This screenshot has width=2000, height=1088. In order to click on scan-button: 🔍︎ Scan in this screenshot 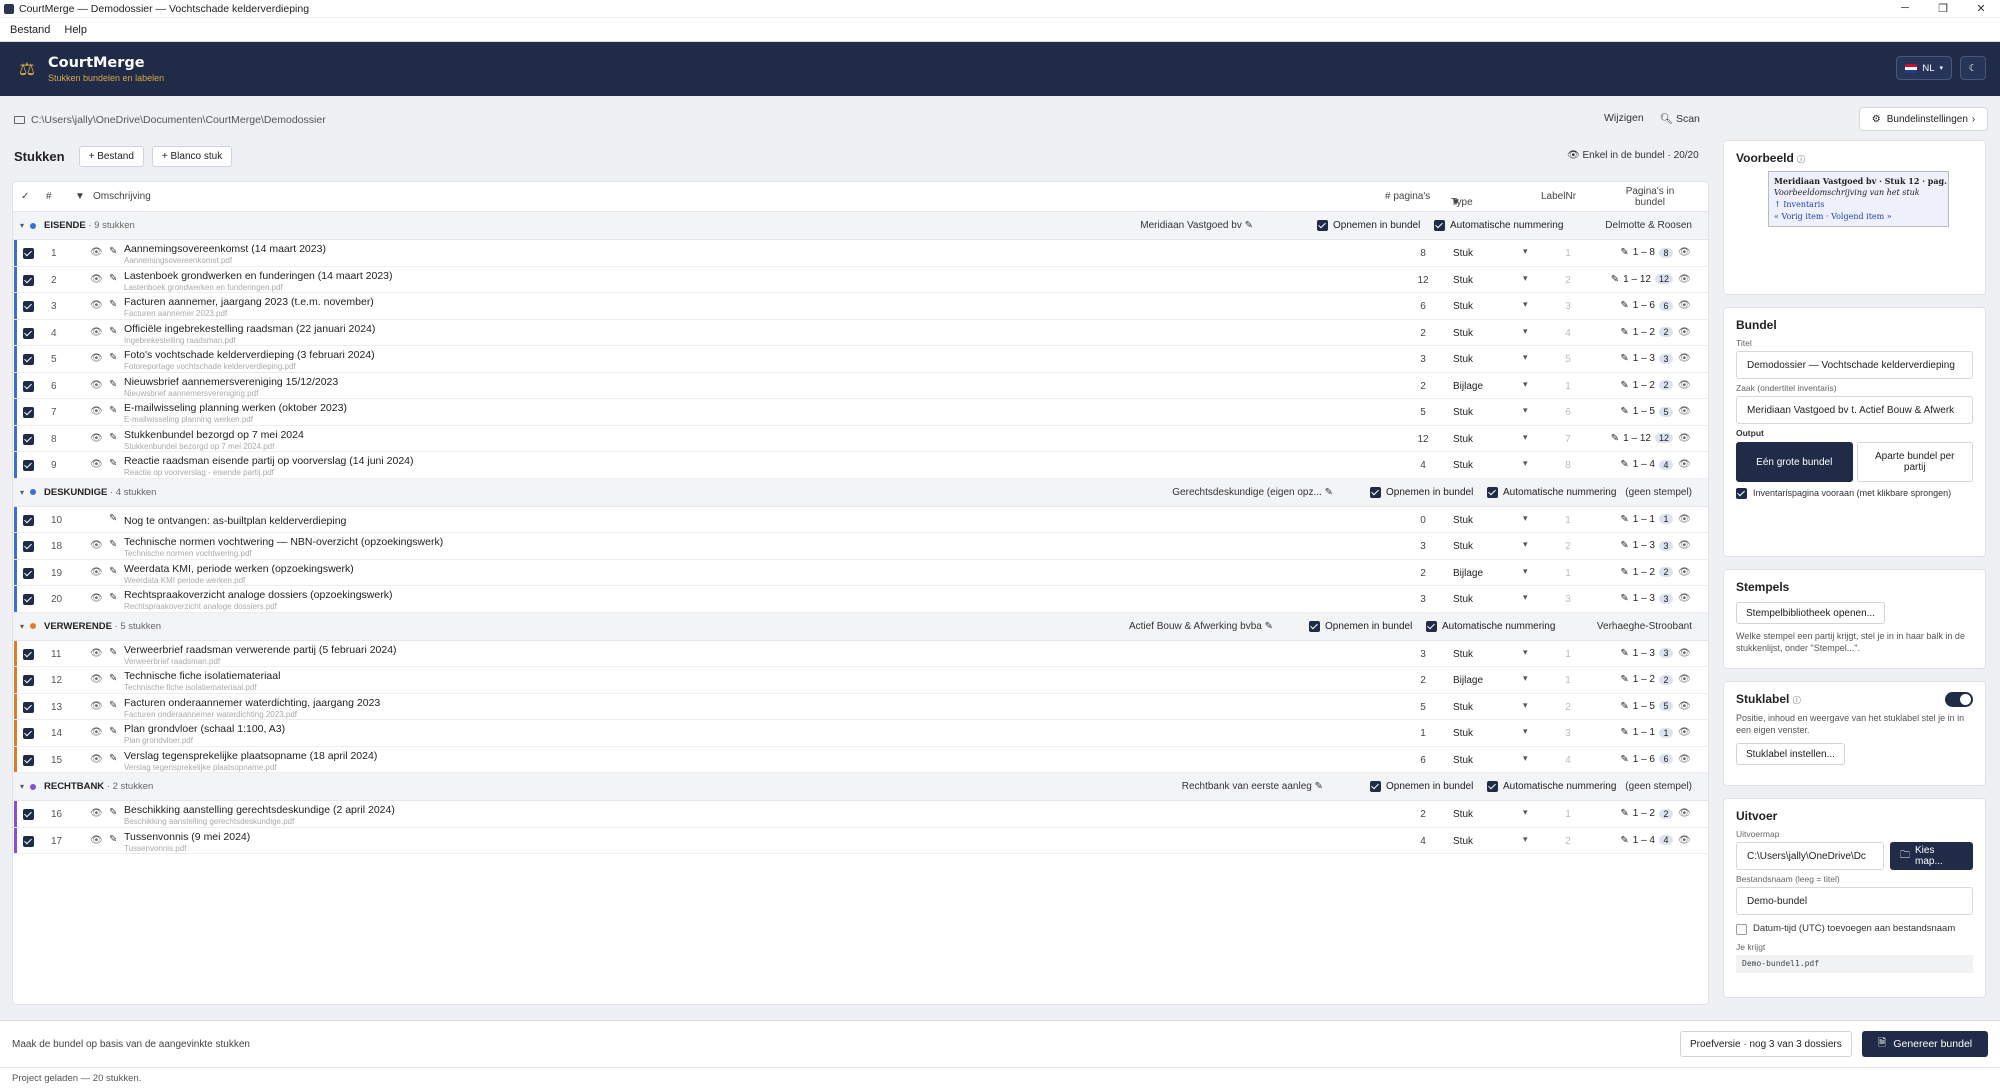, I will do `click(1680, 118)`.